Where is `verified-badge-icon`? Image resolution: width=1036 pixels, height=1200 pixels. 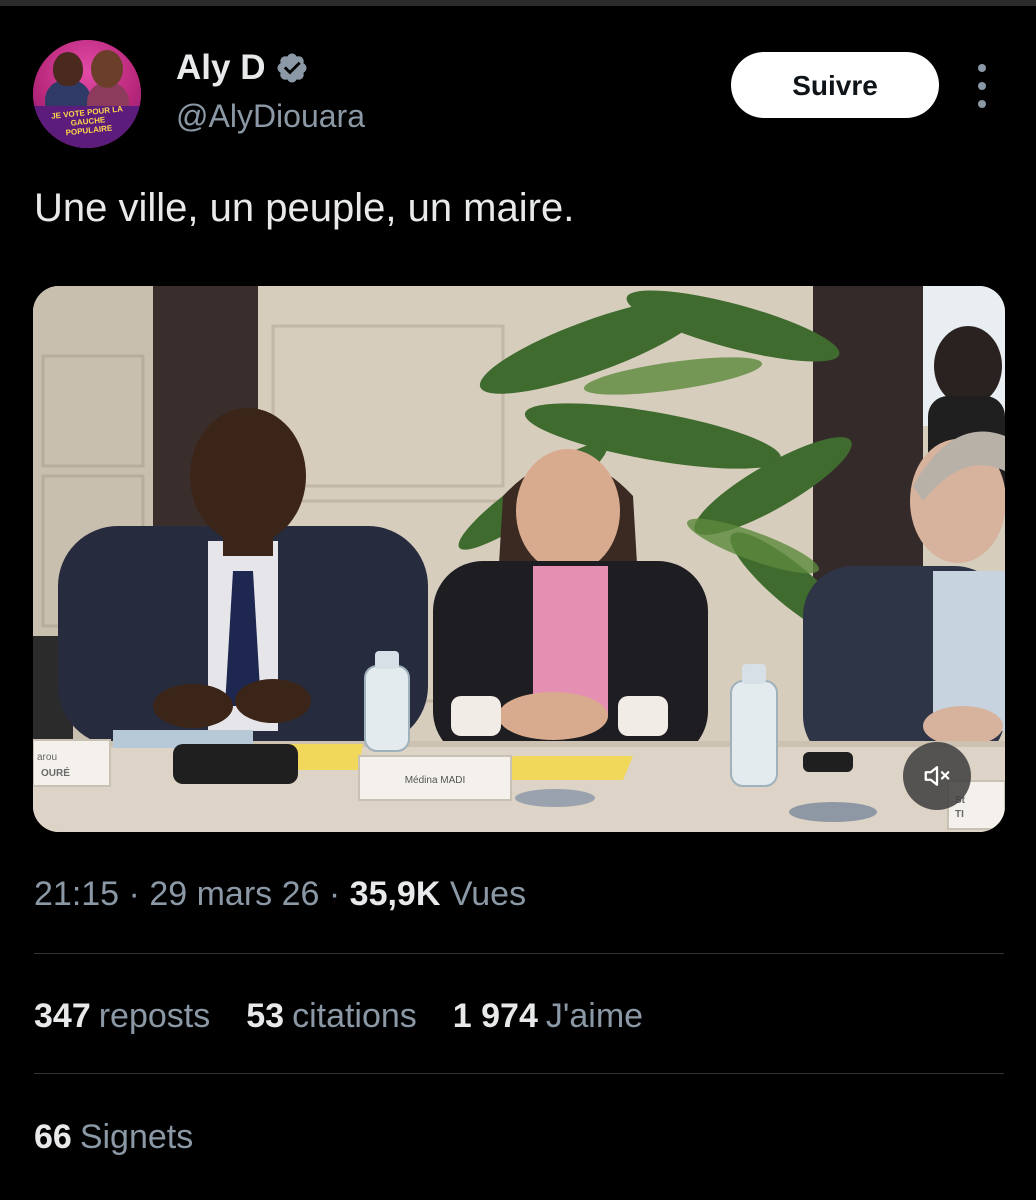 verified-badge-icon is located at coordinates (292, 68).